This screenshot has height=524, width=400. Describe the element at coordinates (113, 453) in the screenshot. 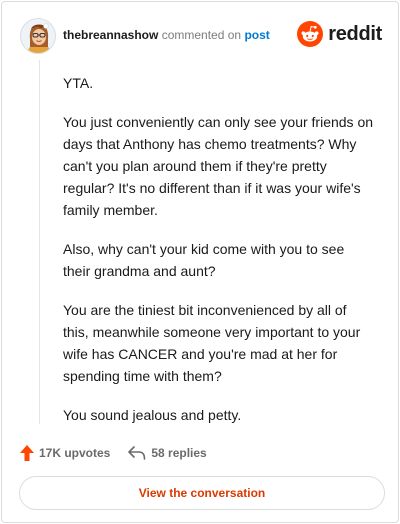

I see `comment-footer: 17K upvotes 58 replies` at that location.